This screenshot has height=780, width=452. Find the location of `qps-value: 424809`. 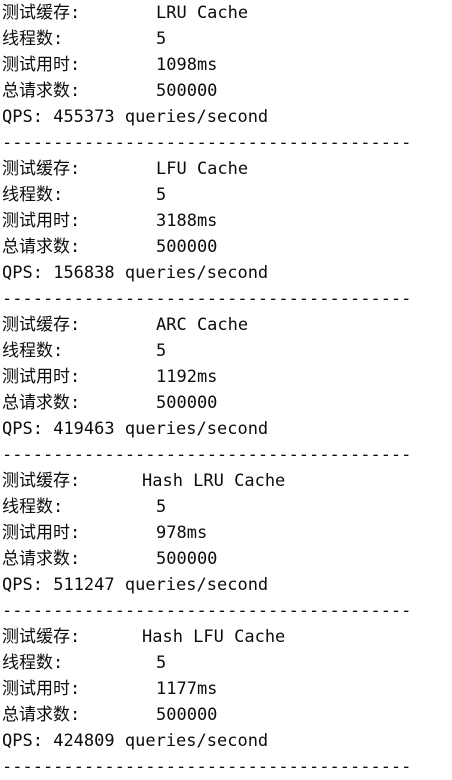

qps-value: 424809 is located at coordinates (84, 741).